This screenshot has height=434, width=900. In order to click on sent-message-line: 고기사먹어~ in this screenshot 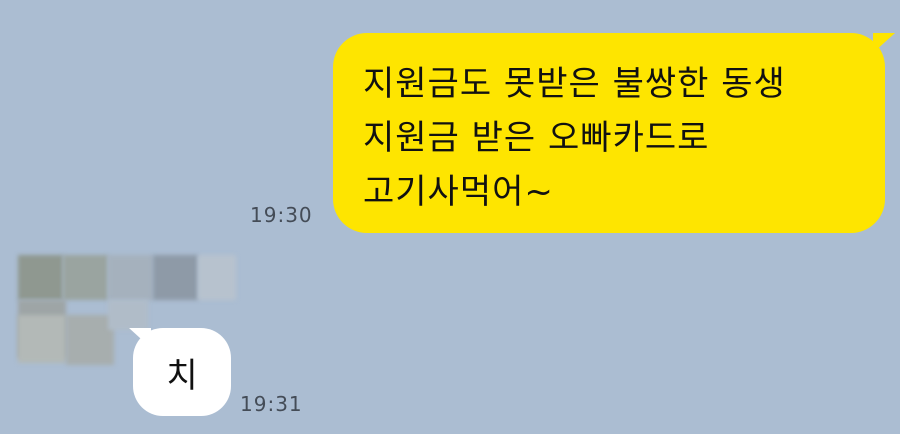, I will do `click(458, 192)`.